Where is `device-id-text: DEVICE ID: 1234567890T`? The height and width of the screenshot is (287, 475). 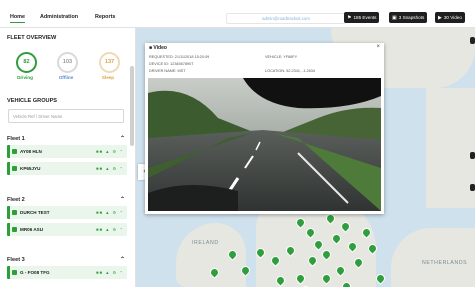
device-id-text: DEVICE ID: 1234567890T is located at coordinates (171, 64).